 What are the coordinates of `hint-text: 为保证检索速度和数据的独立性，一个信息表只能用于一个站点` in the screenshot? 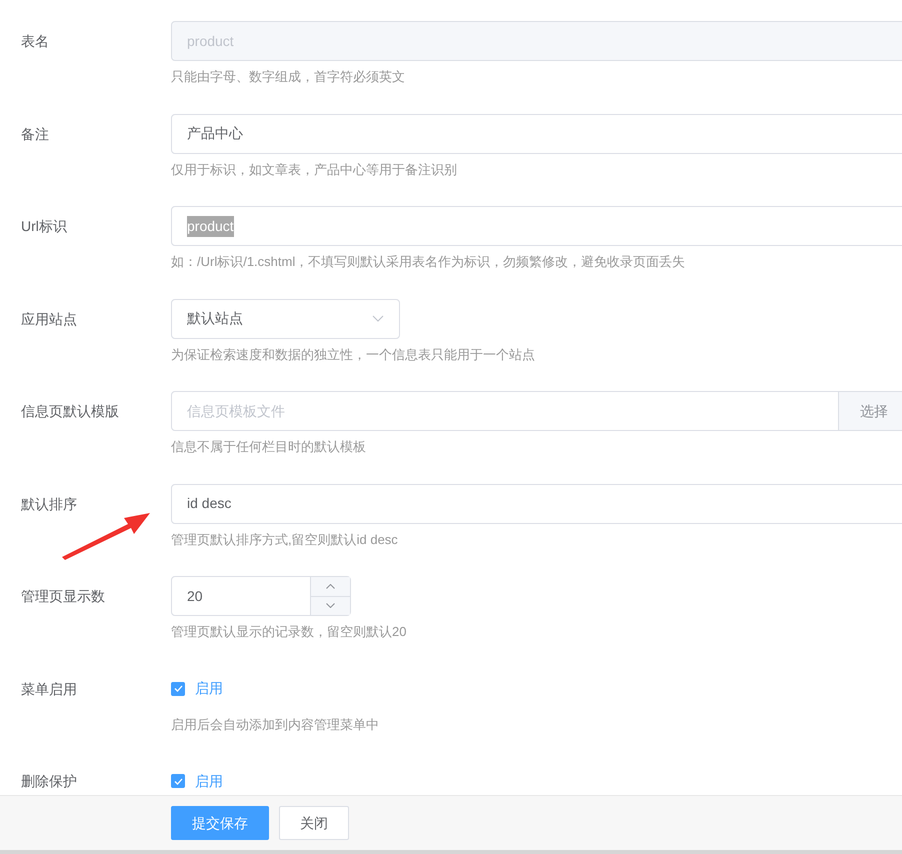 It's located at (353, 355).